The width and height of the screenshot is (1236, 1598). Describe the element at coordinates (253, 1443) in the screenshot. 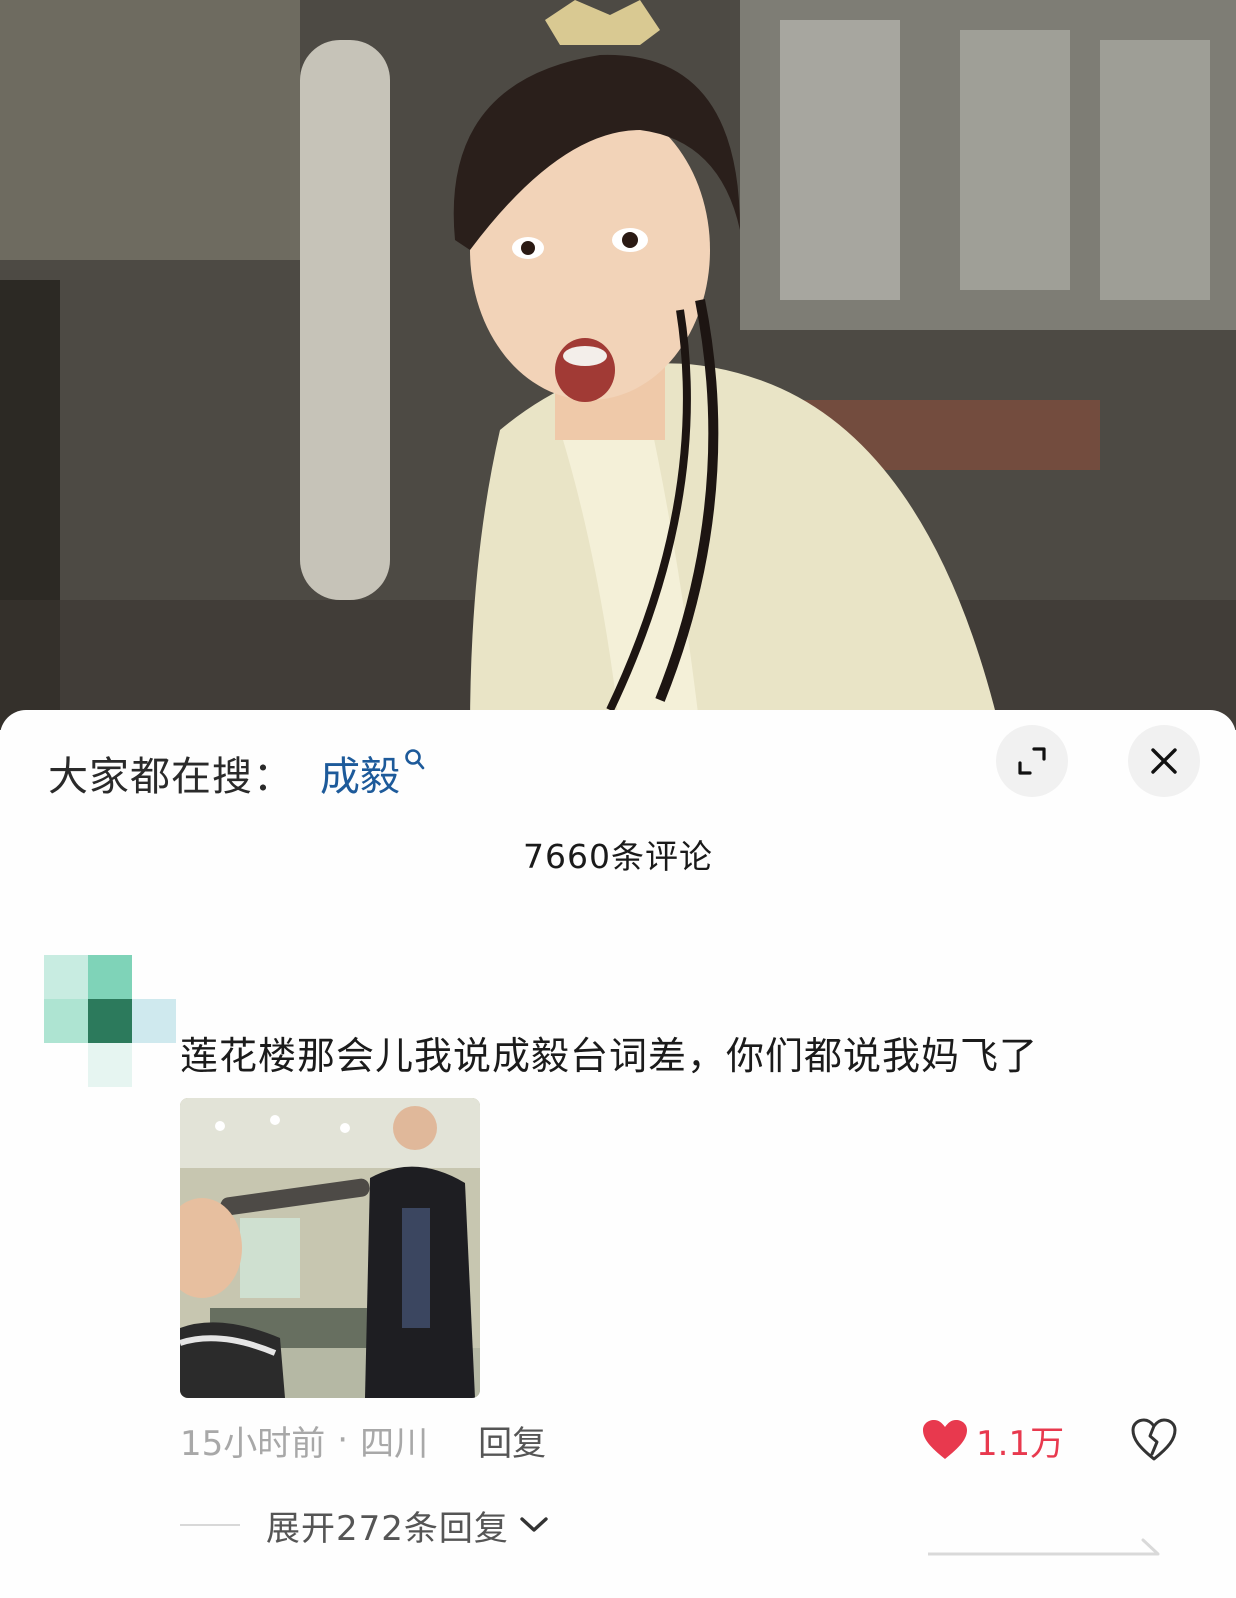

I see `comment-time: 15小时前` at that location.